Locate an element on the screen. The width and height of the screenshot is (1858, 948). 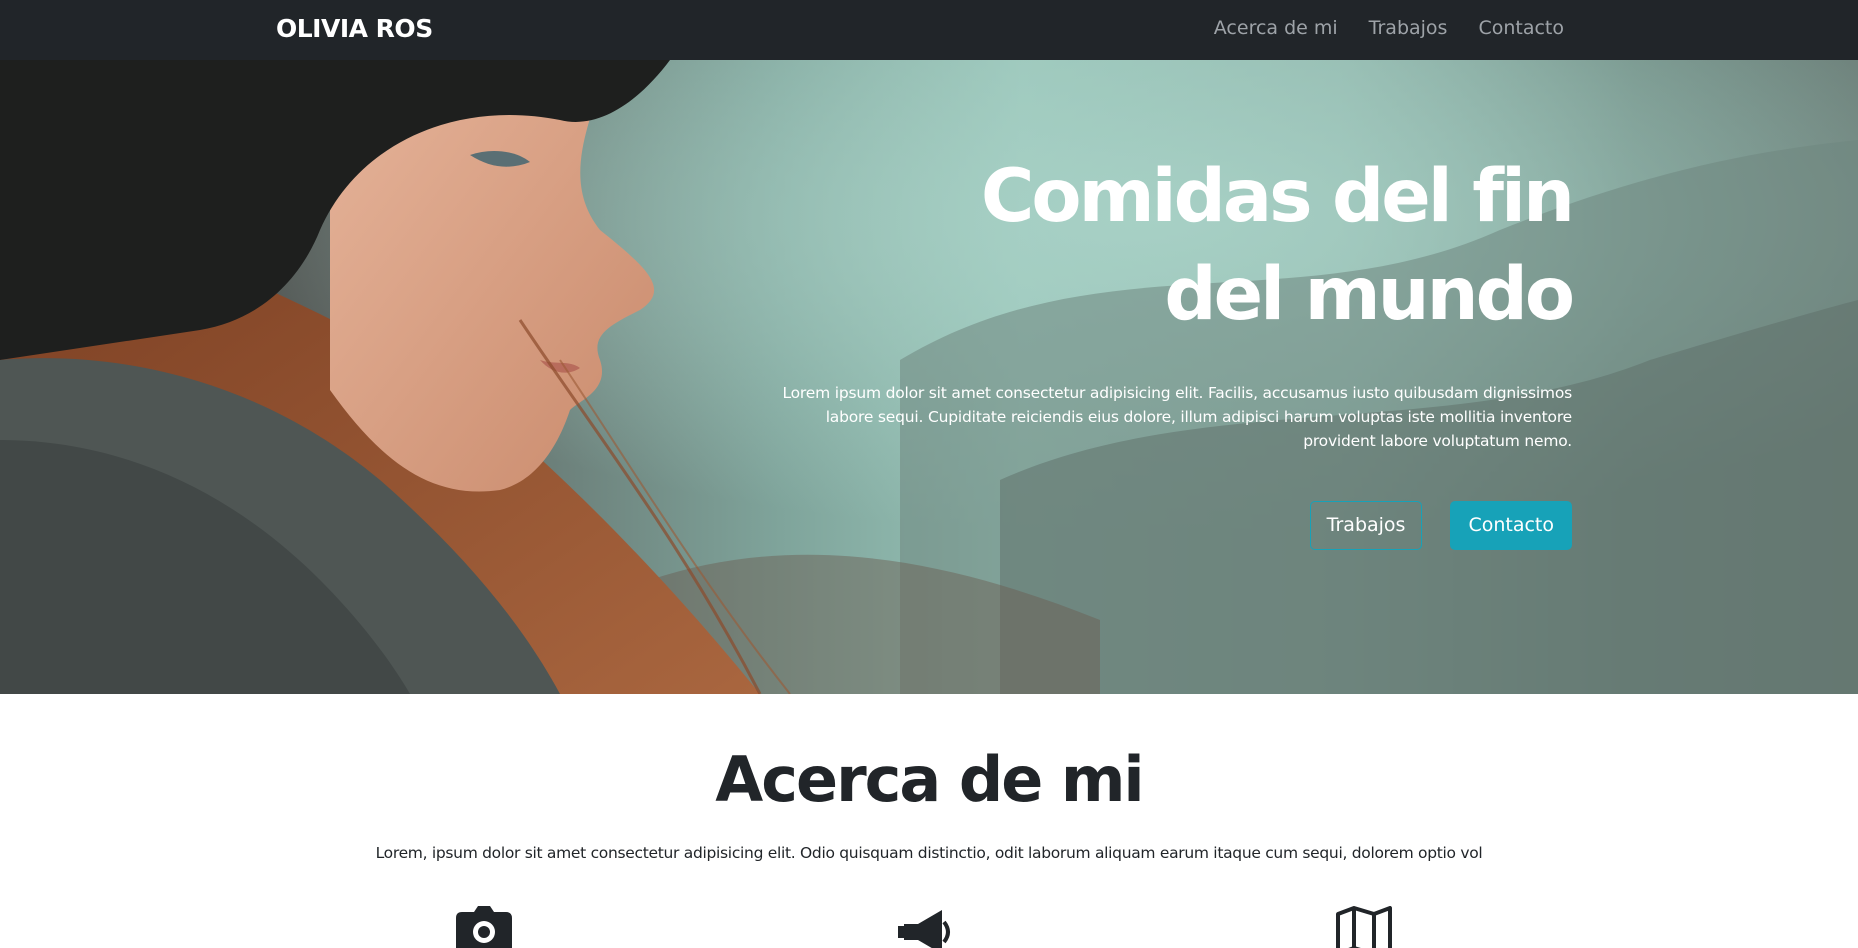
about-title: Acerca de mi is located at coordinates (929, 779).